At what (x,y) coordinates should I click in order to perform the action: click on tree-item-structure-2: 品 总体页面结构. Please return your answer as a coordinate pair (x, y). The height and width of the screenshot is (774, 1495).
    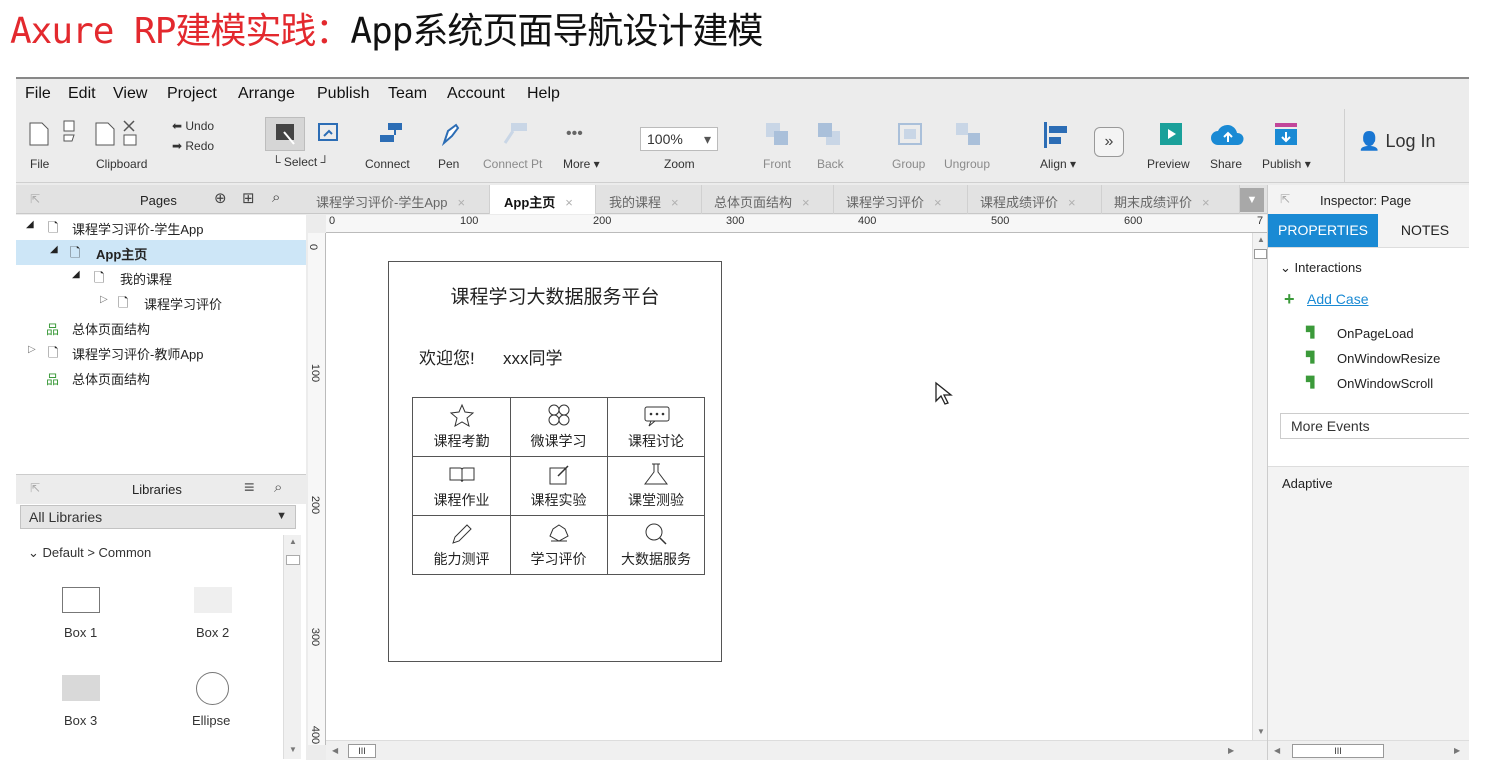
    Looking at the image, I should click on (161, 377).